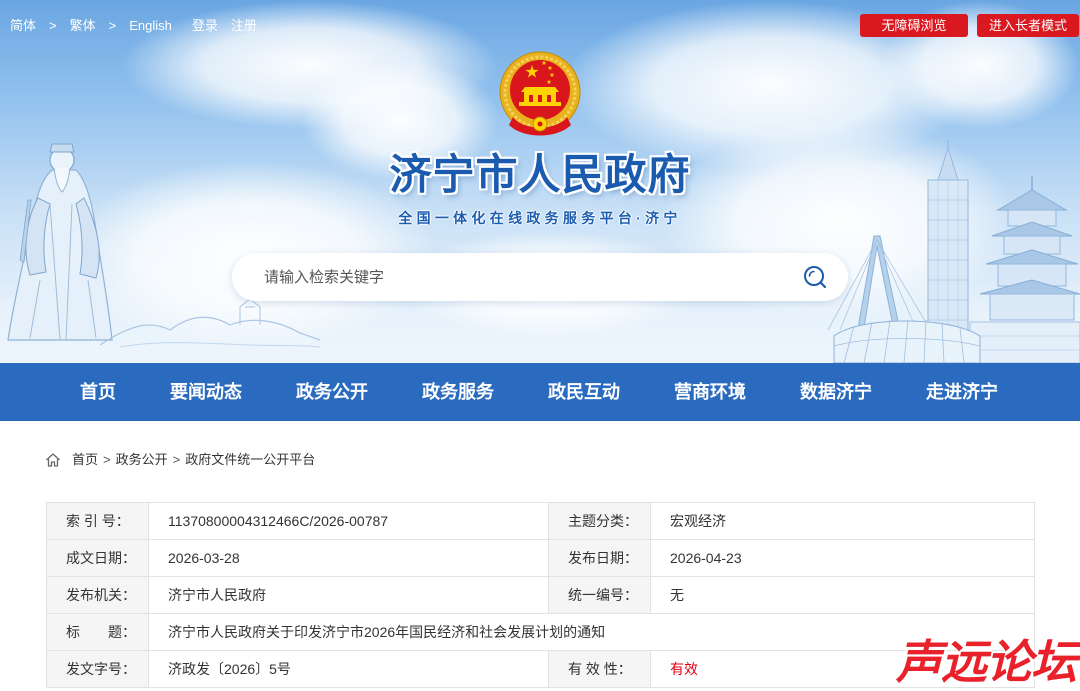  I want to click on publish-date-label: 发布日期：, so click(599, 558).